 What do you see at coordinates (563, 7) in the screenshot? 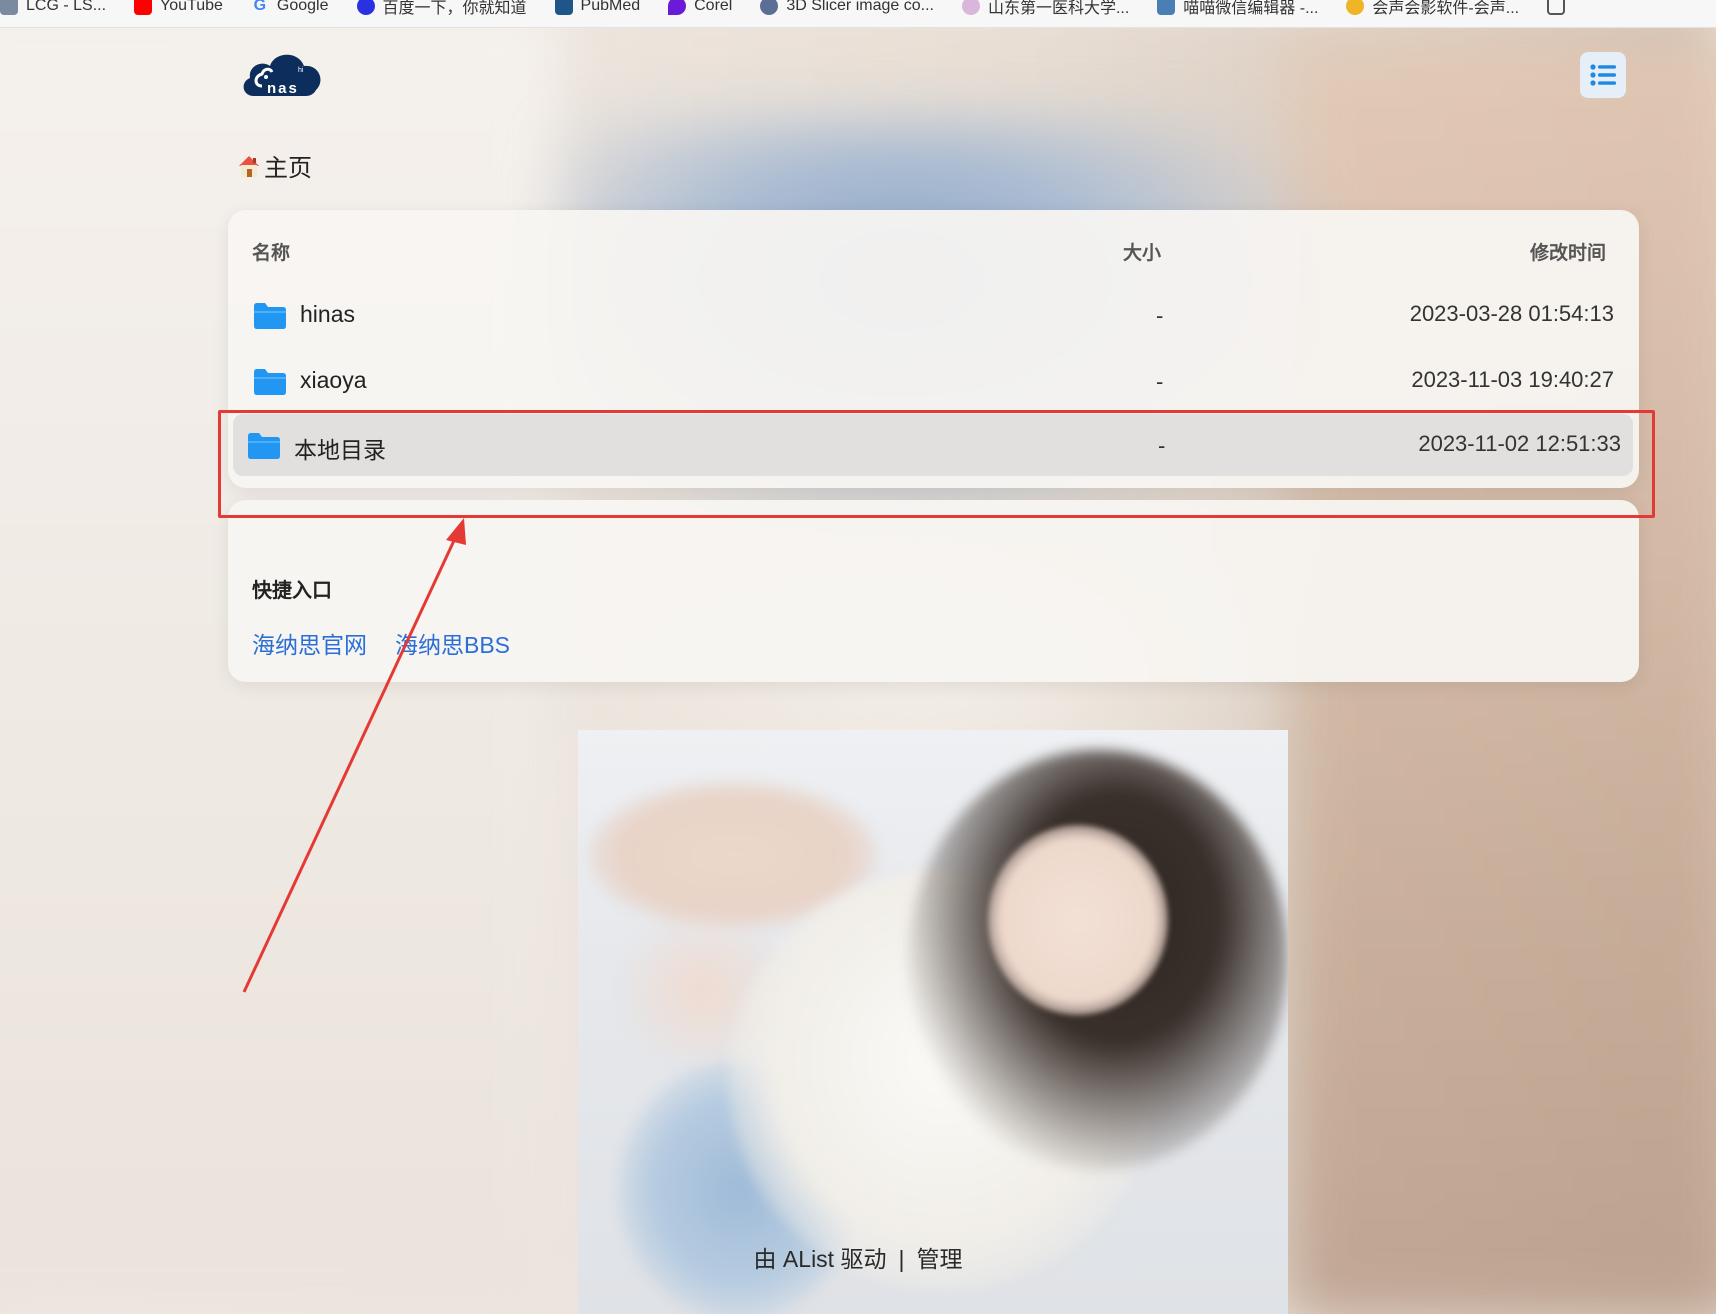
I see `pubmed-icon` at bounding box center [563, 7].